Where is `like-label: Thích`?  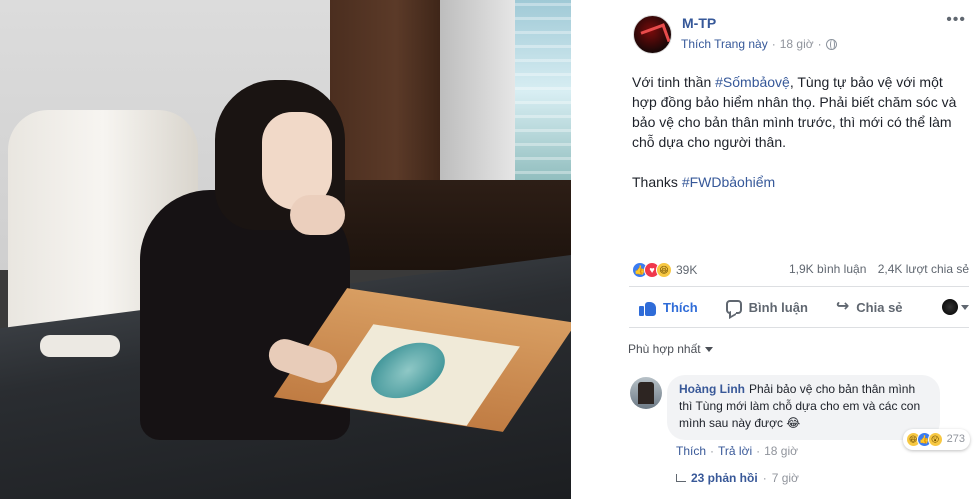
like-label: Thích is located at coordinates (680, 307).